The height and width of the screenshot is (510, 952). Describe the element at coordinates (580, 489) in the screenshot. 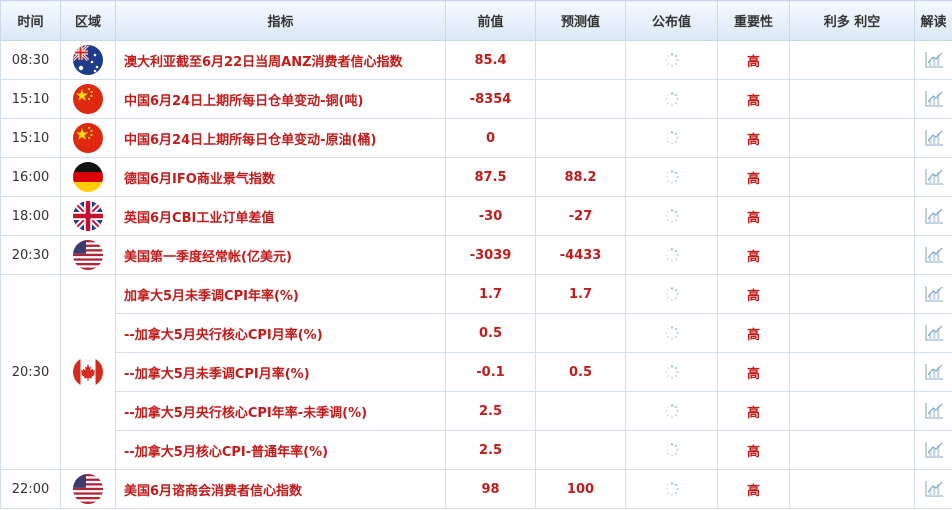

I see `forecast-value: 100` at that location.